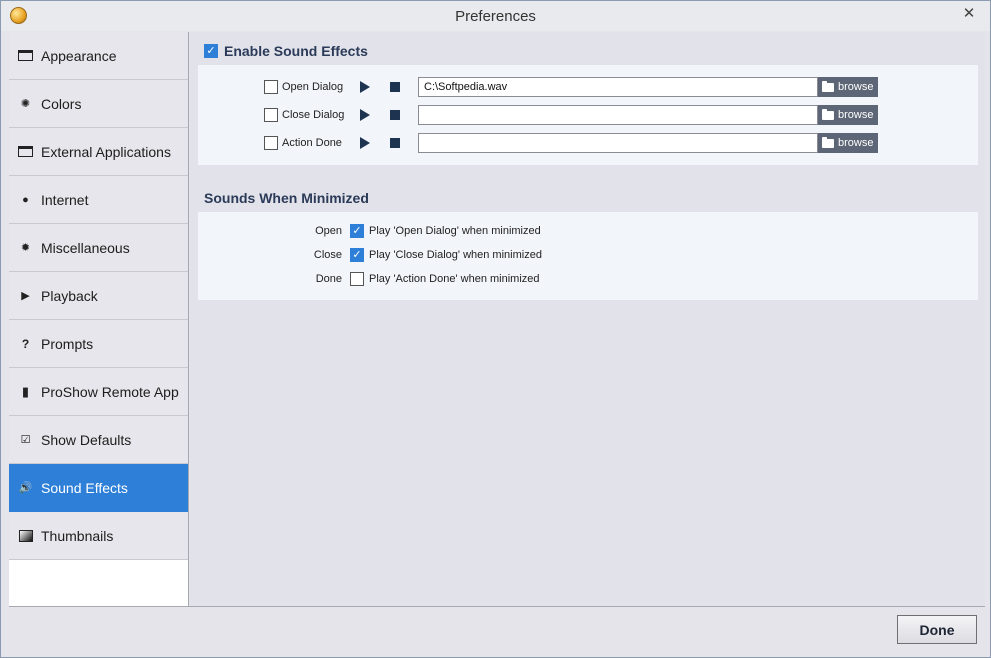 This screenshot has width=991, height=658. I want to click on sidebar-item-colors: ✺ Colors, so click(98, 104).